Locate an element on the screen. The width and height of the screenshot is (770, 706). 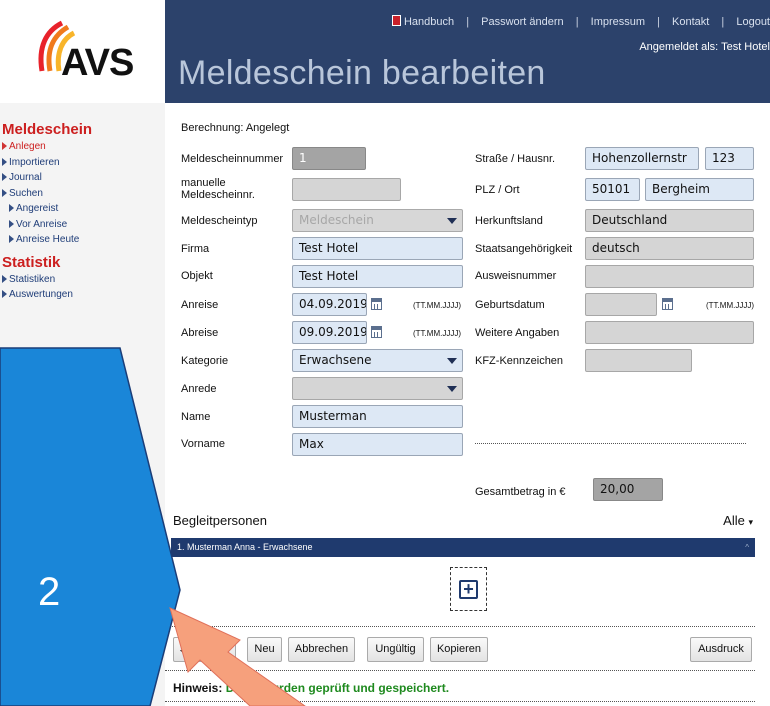
handbuch-link: Handbuch is located at coordinates (429, 22).